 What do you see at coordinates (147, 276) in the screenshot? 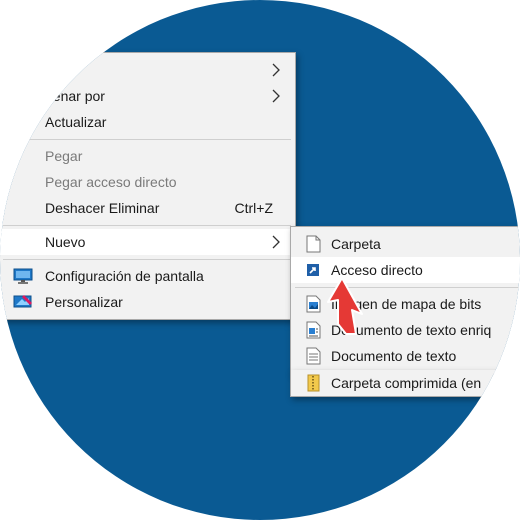
I see `menu-item-display-settings: Configuración de pantalla` at bounding box center [147, 276].